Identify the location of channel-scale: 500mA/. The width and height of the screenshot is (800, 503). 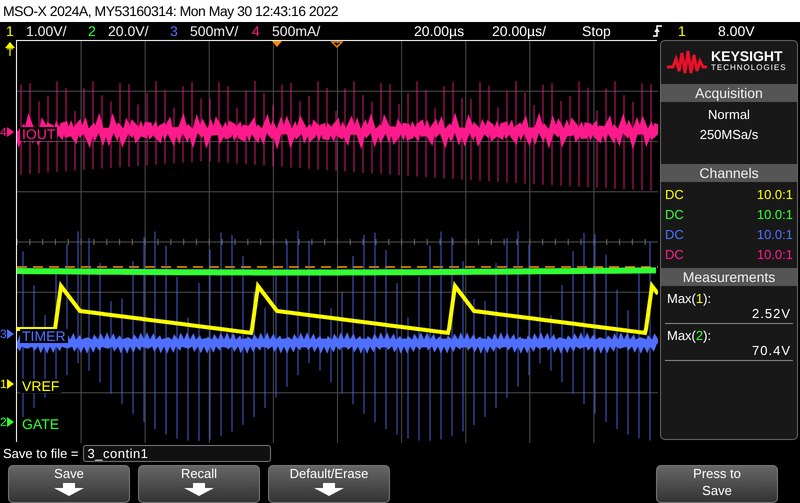
(296, 31).